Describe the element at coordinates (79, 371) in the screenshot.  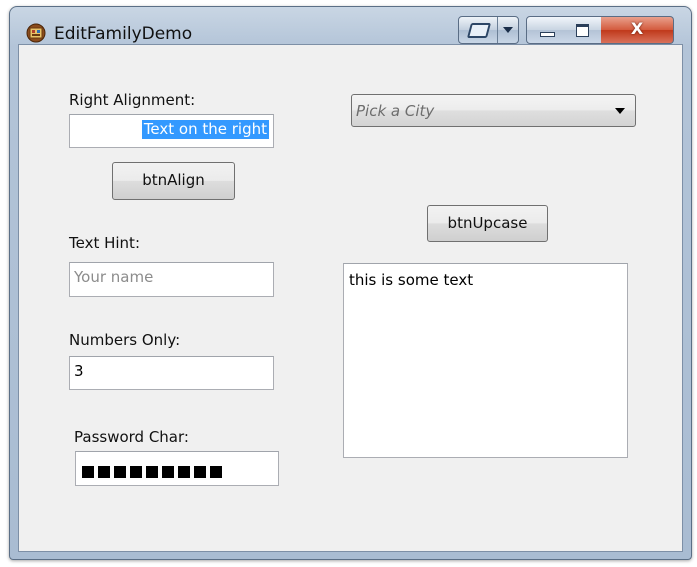
I see `numbers-only-value: 3` at that location.